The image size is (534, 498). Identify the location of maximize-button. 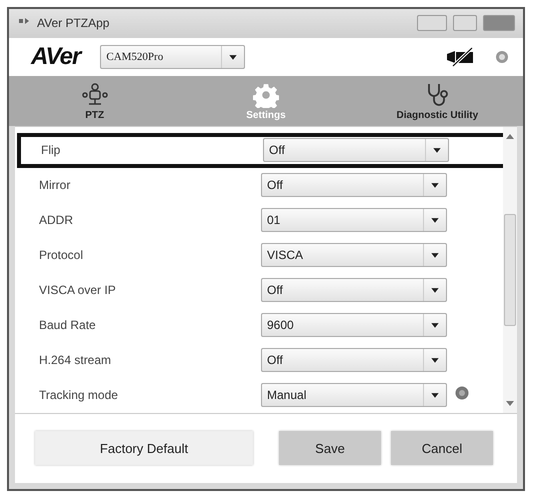
(465, 23).